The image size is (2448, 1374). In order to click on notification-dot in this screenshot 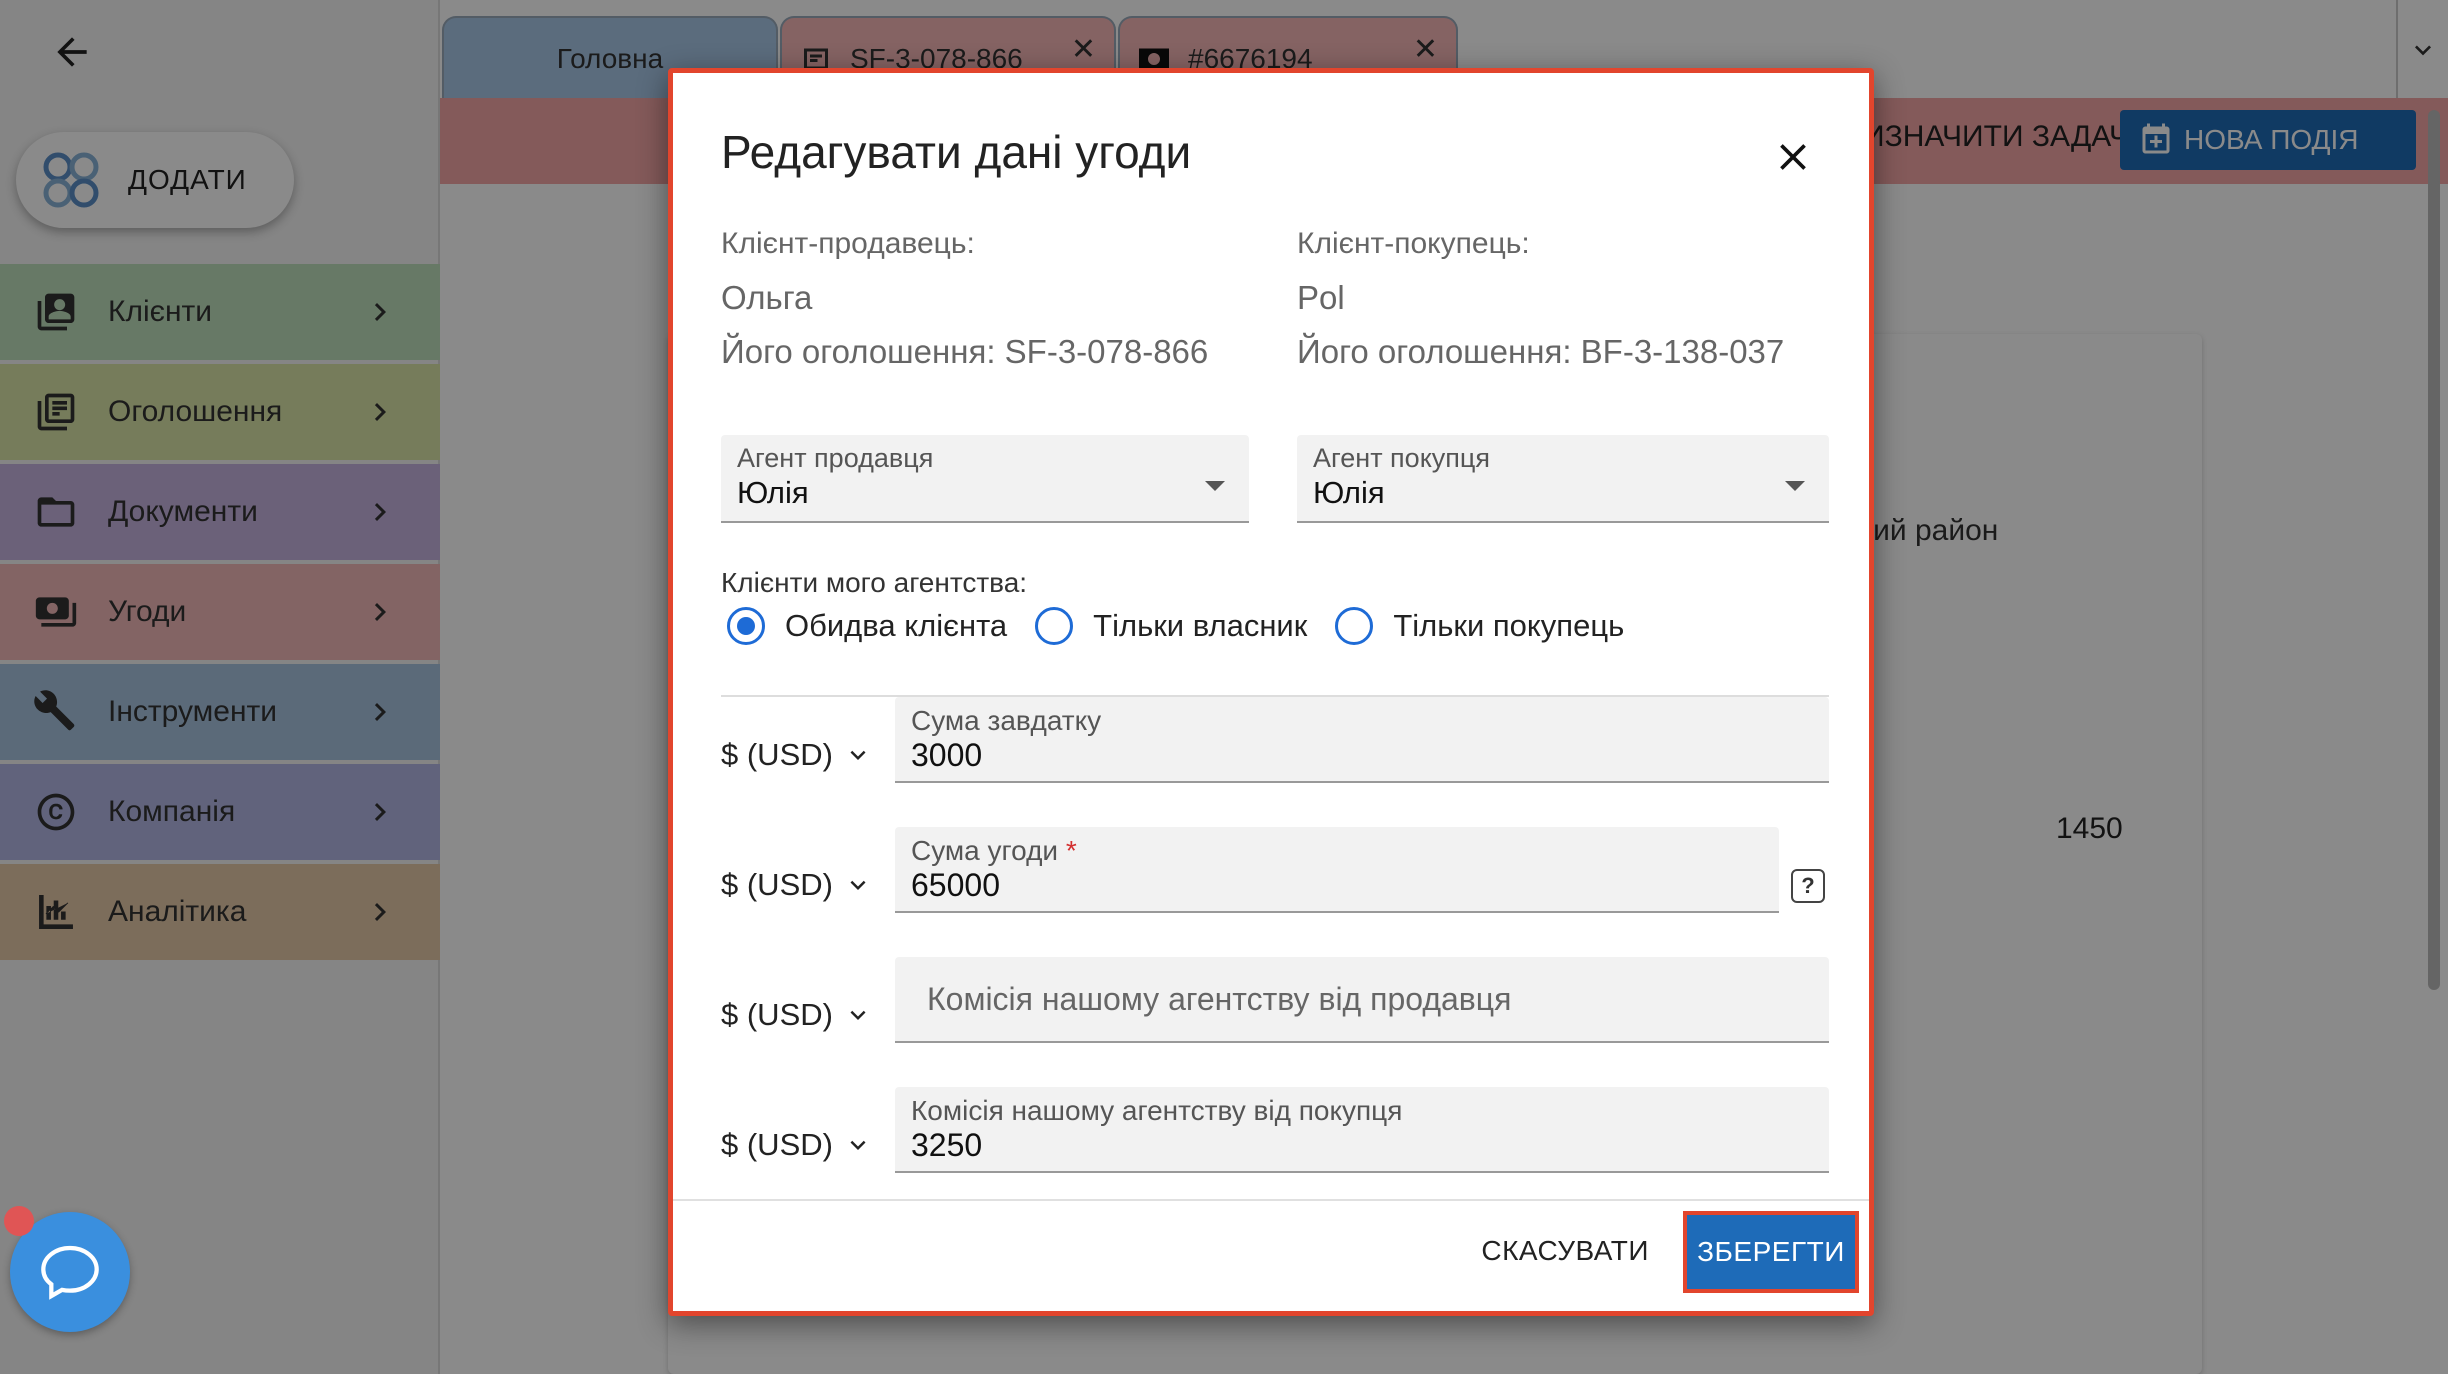, I will do `click(19, 1221)`.